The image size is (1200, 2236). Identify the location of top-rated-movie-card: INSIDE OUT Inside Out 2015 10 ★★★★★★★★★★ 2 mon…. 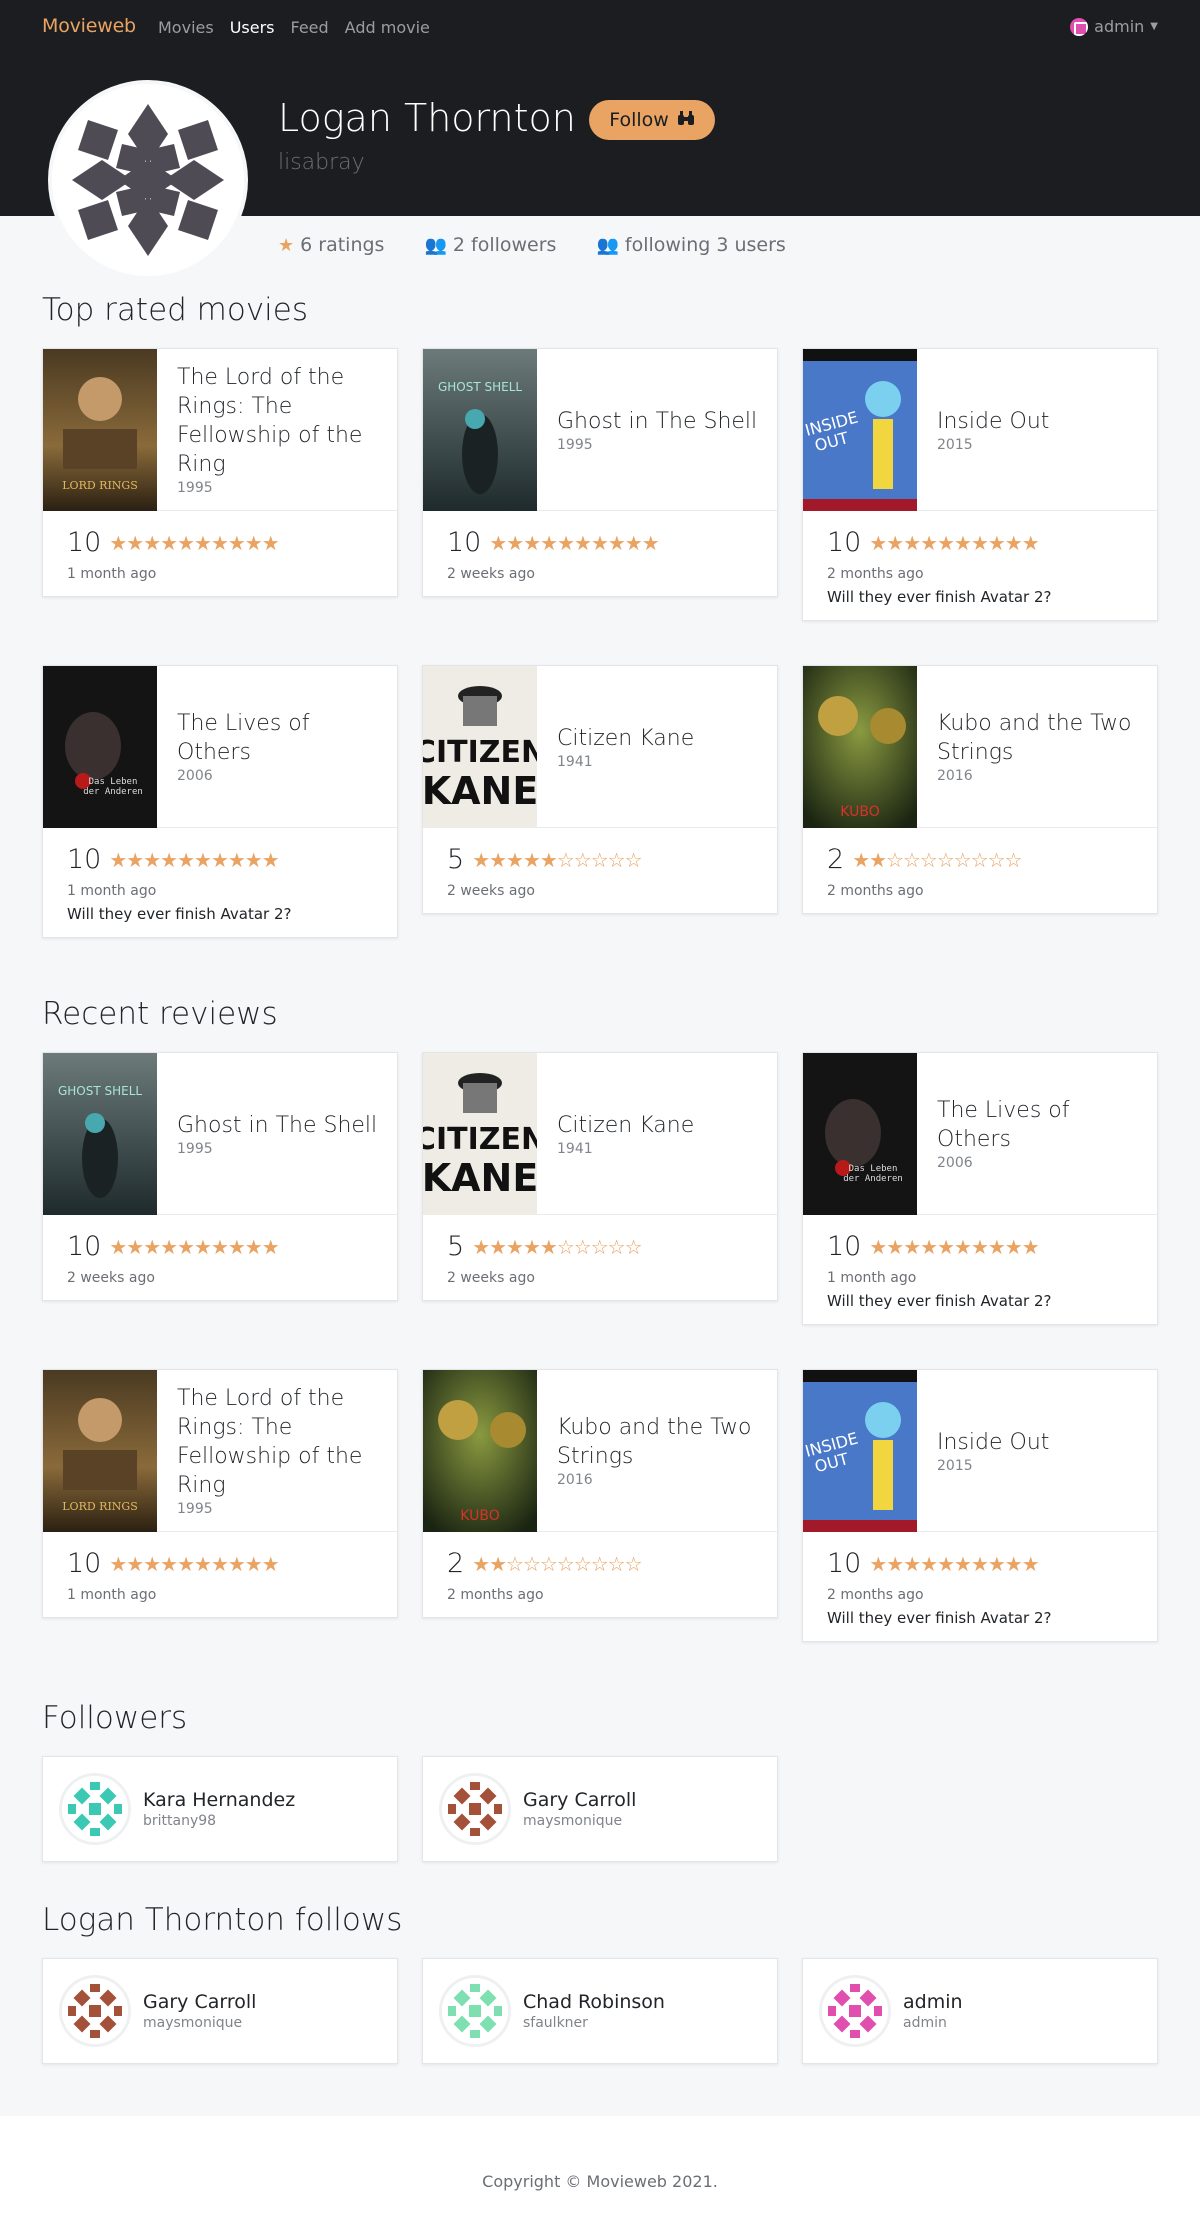
(980, 484).